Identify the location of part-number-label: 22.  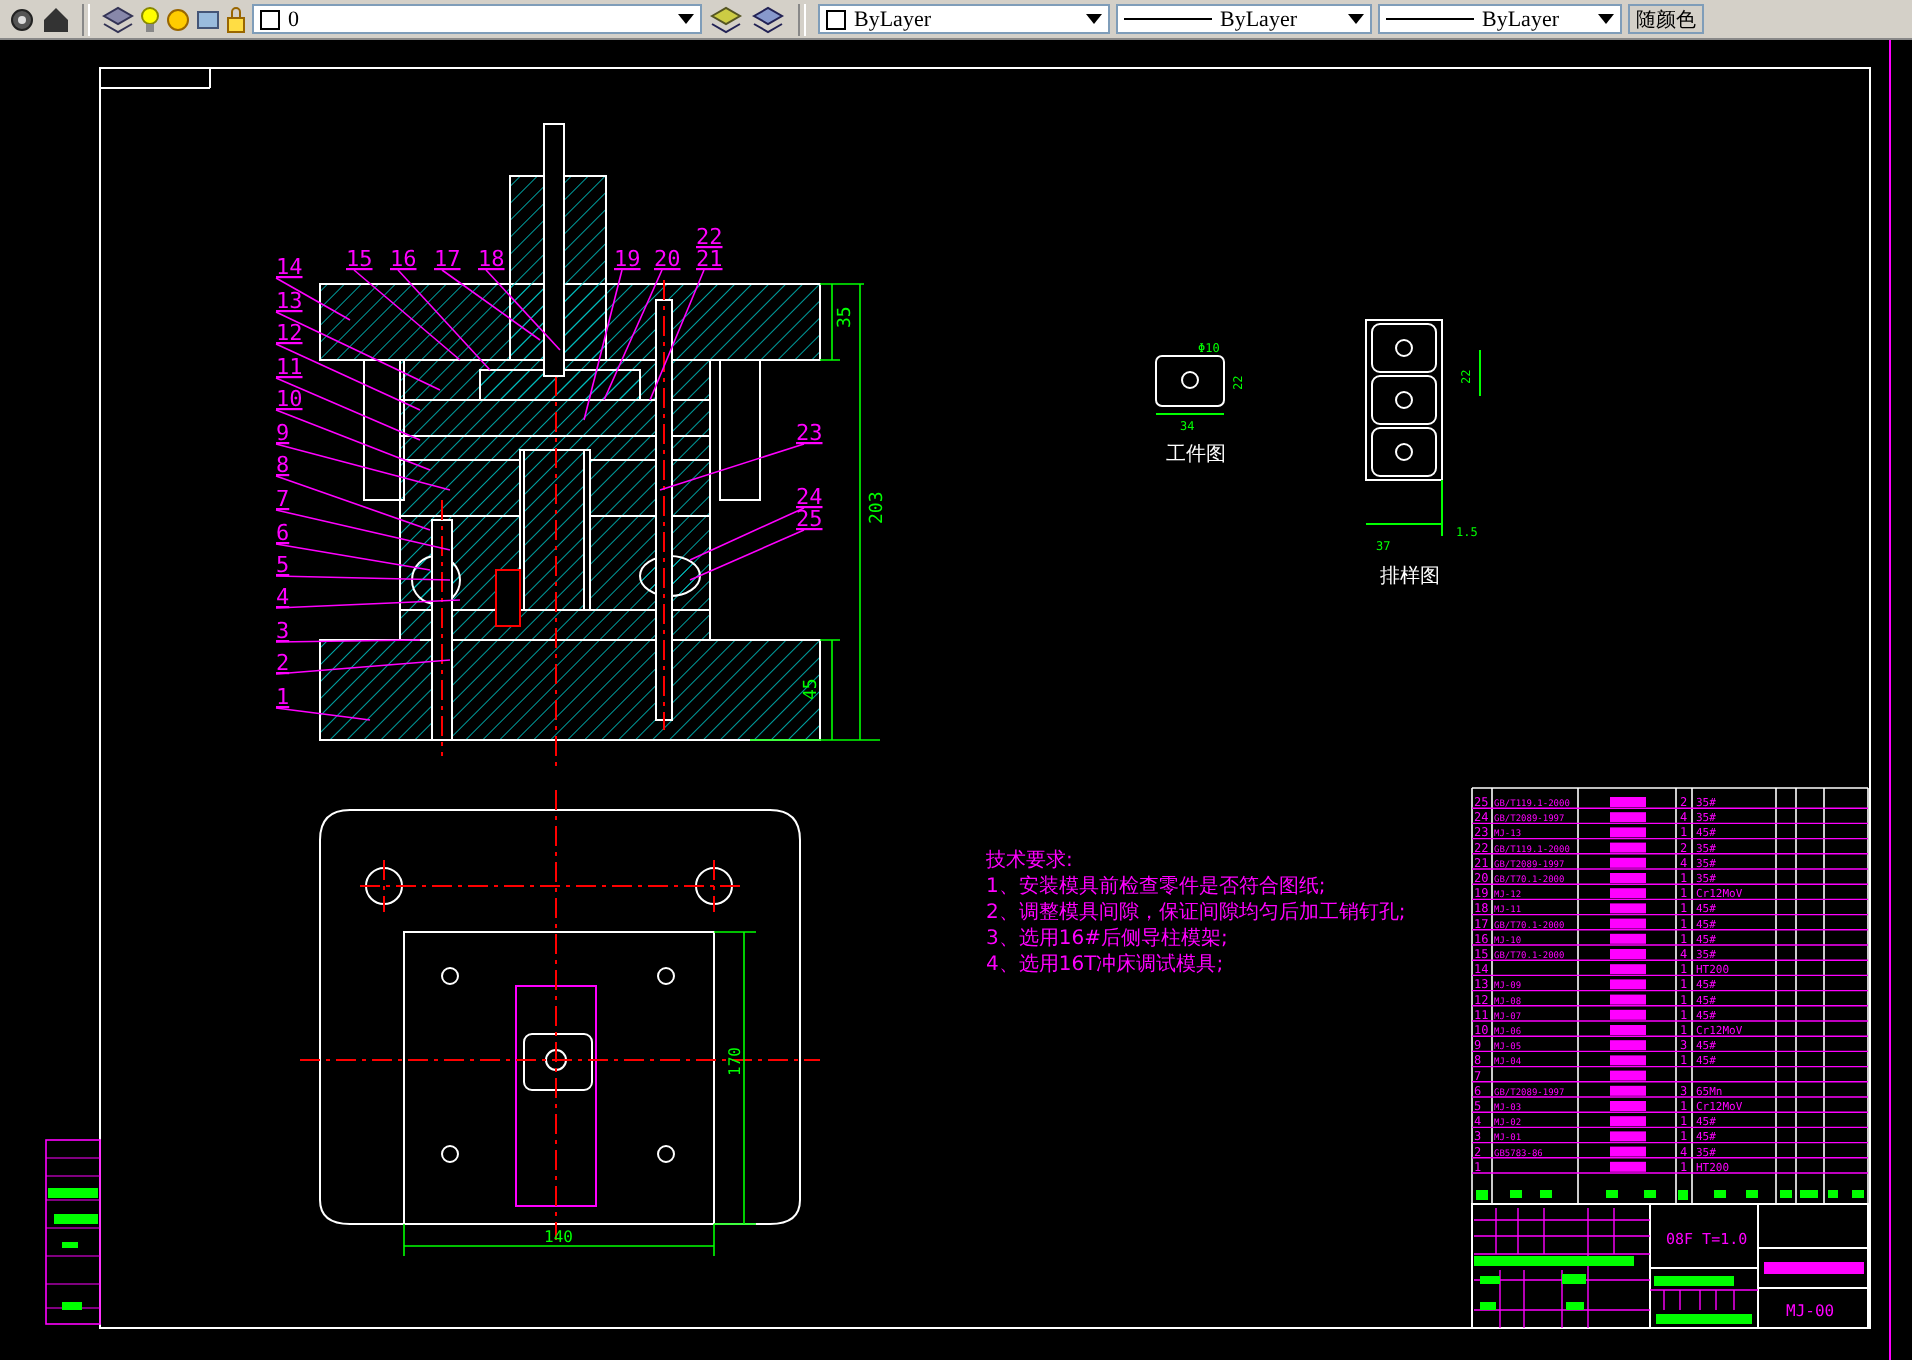
(709, 237).